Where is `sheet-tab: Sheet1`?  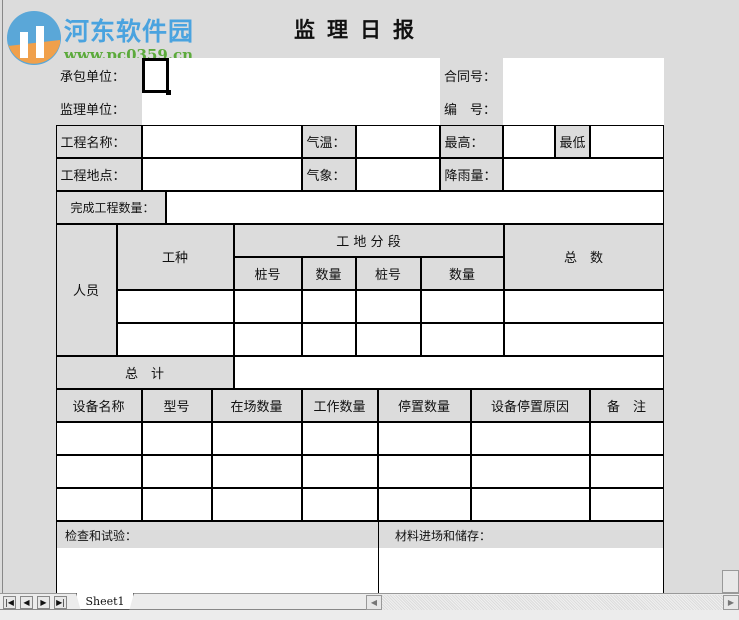
sheet-tab: Sheet1 is located at coordinates (105, 601).